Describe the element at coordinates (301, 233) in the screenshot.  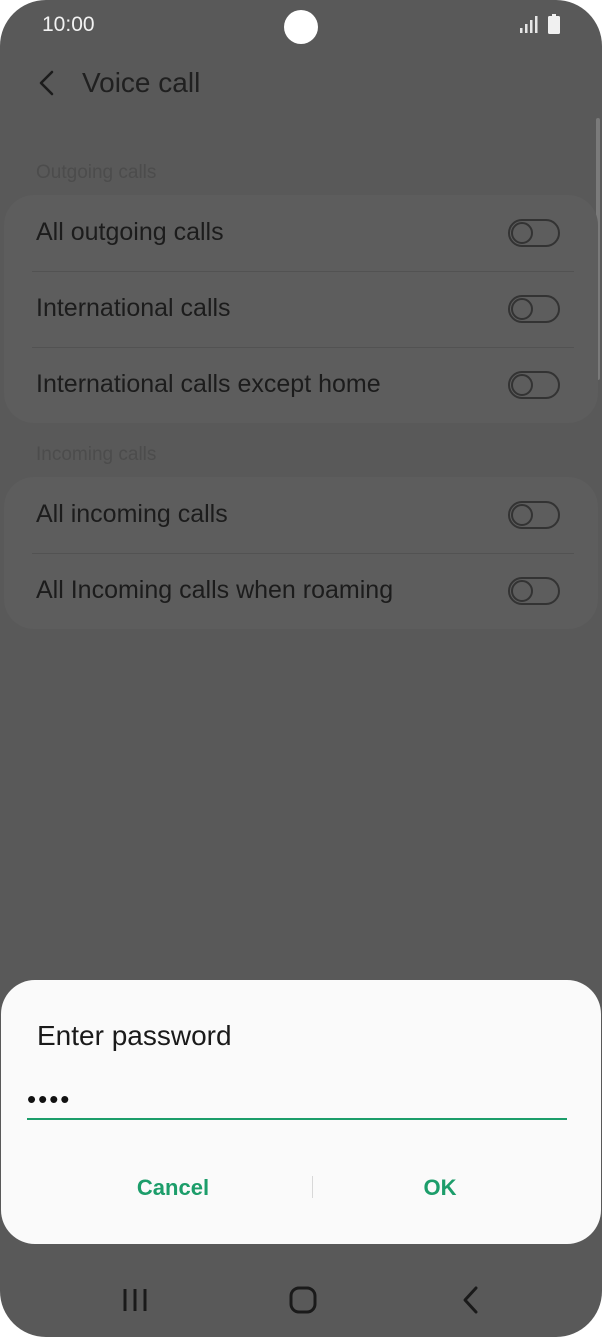
I see `setting-row-all-outgoing-calls: All outgoing calls` at that location.